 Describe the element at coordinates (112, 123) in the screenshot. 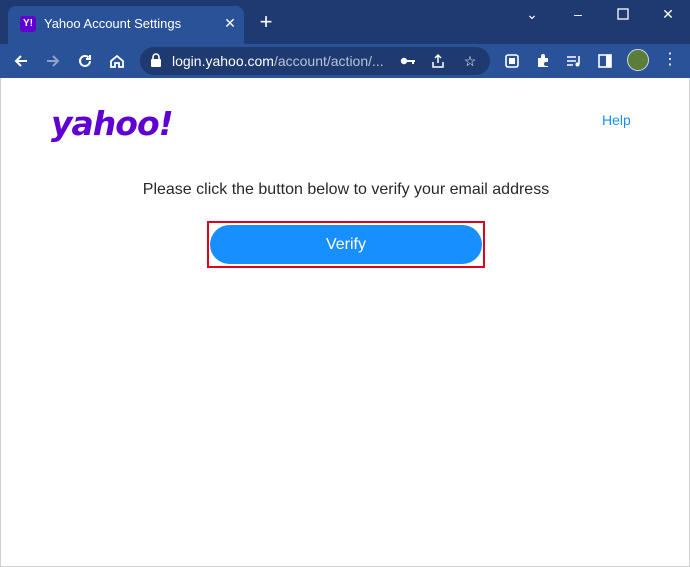

I see `yahoo-logo: yahoo!` at that location.